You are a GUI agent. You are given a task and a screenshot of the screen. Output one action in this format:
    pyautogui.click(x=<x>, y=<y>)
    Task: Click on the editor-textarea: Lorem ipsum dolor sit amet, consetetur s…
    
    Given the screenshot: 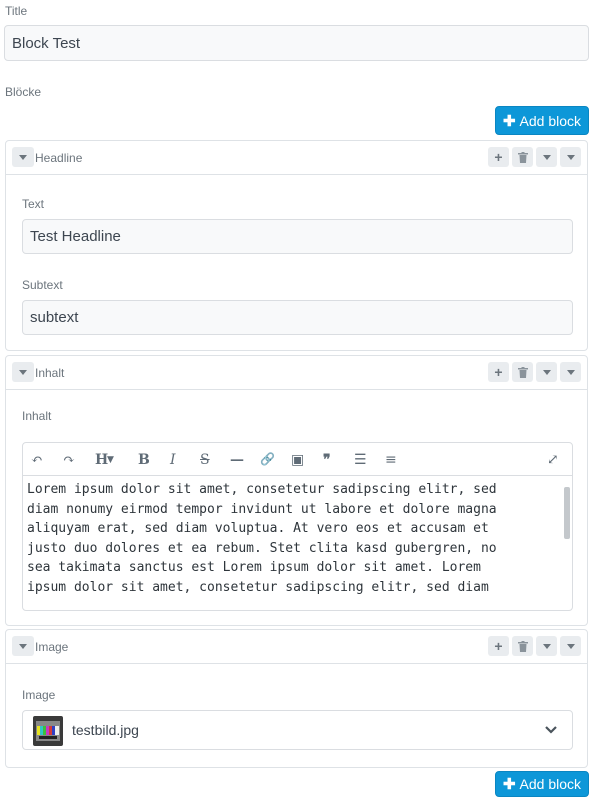 What is the action you would take?
    pyautogui.click(x=297, y=538)
    